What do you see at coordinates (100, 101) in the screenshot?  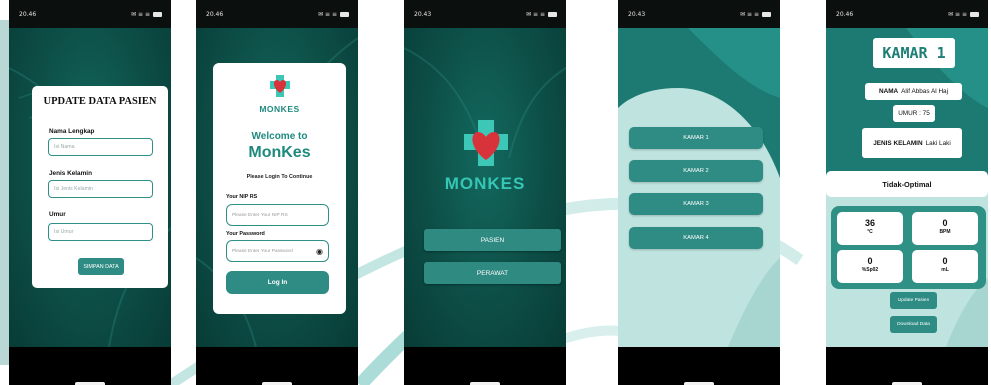 I see `form-title: UPDATE DATA PASIEN` at bounding box center [100, 101].